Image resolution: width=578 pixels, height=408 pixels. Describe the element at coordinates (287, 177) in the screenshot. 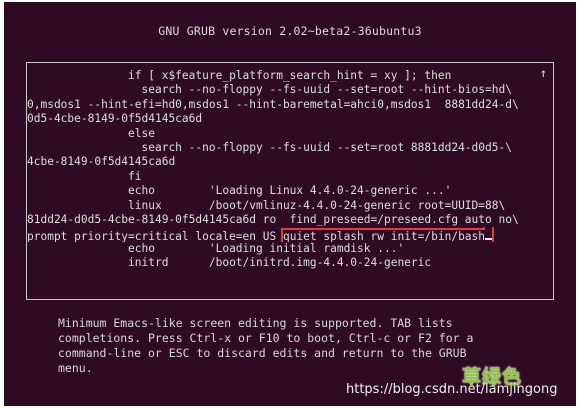

I see `script-line: fi` at that location.